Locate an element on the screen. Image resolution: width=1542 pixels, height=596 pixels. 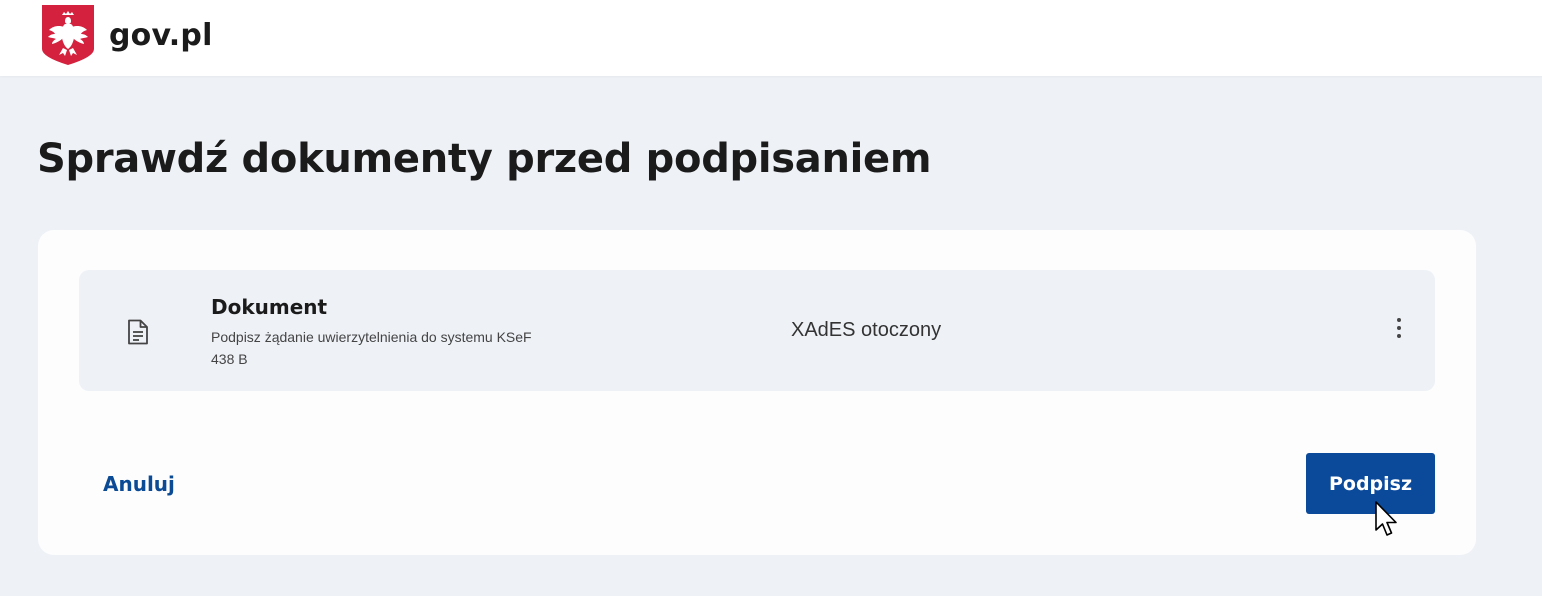
top-header: gov.pl is located at coordinates (771, 38).